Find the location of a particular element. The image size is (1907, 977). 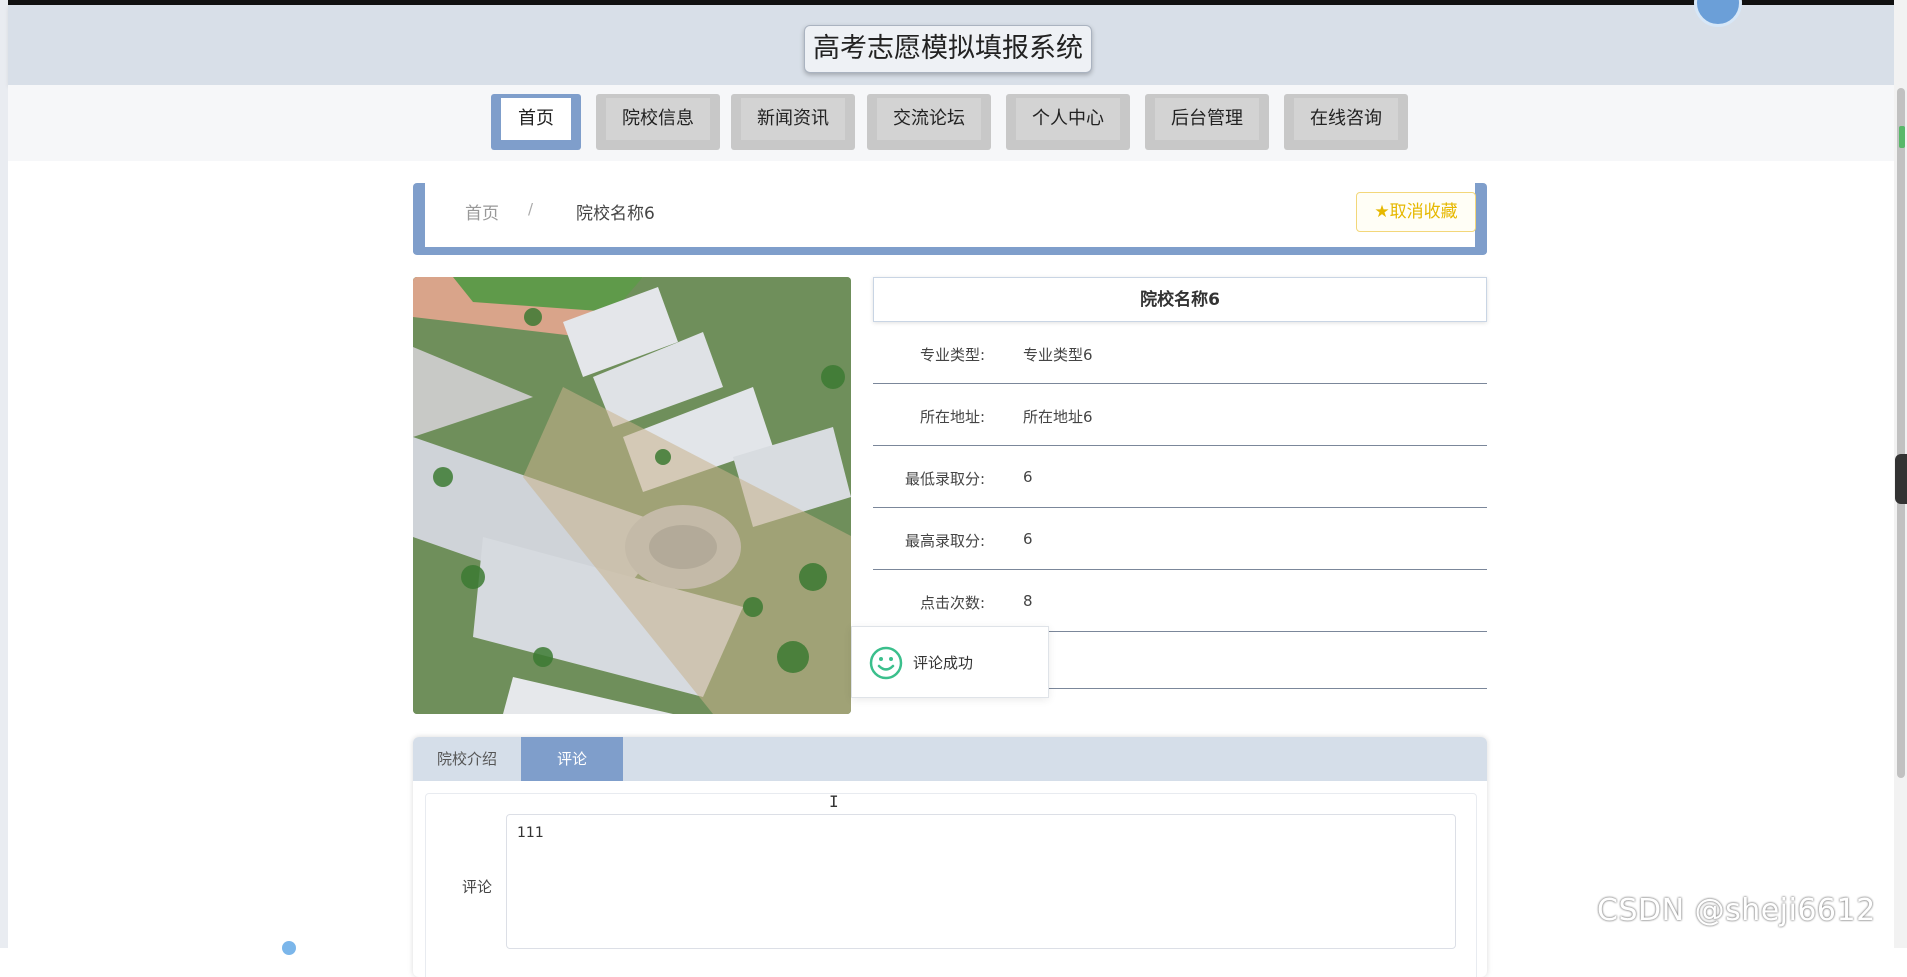

detail-row-major-type: 专业类型: 专业类型6 is located at coordinates (1180, 353).